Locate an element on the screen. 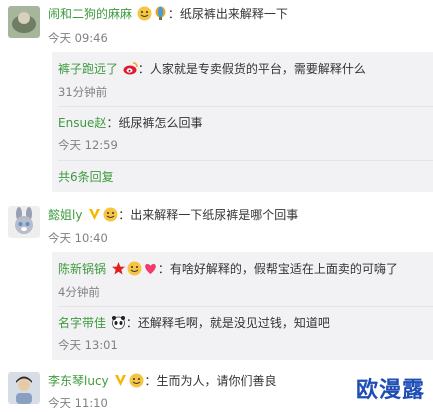  comment-text: 纸尿裤出来解释一下 is located at coordinates (233, 14).